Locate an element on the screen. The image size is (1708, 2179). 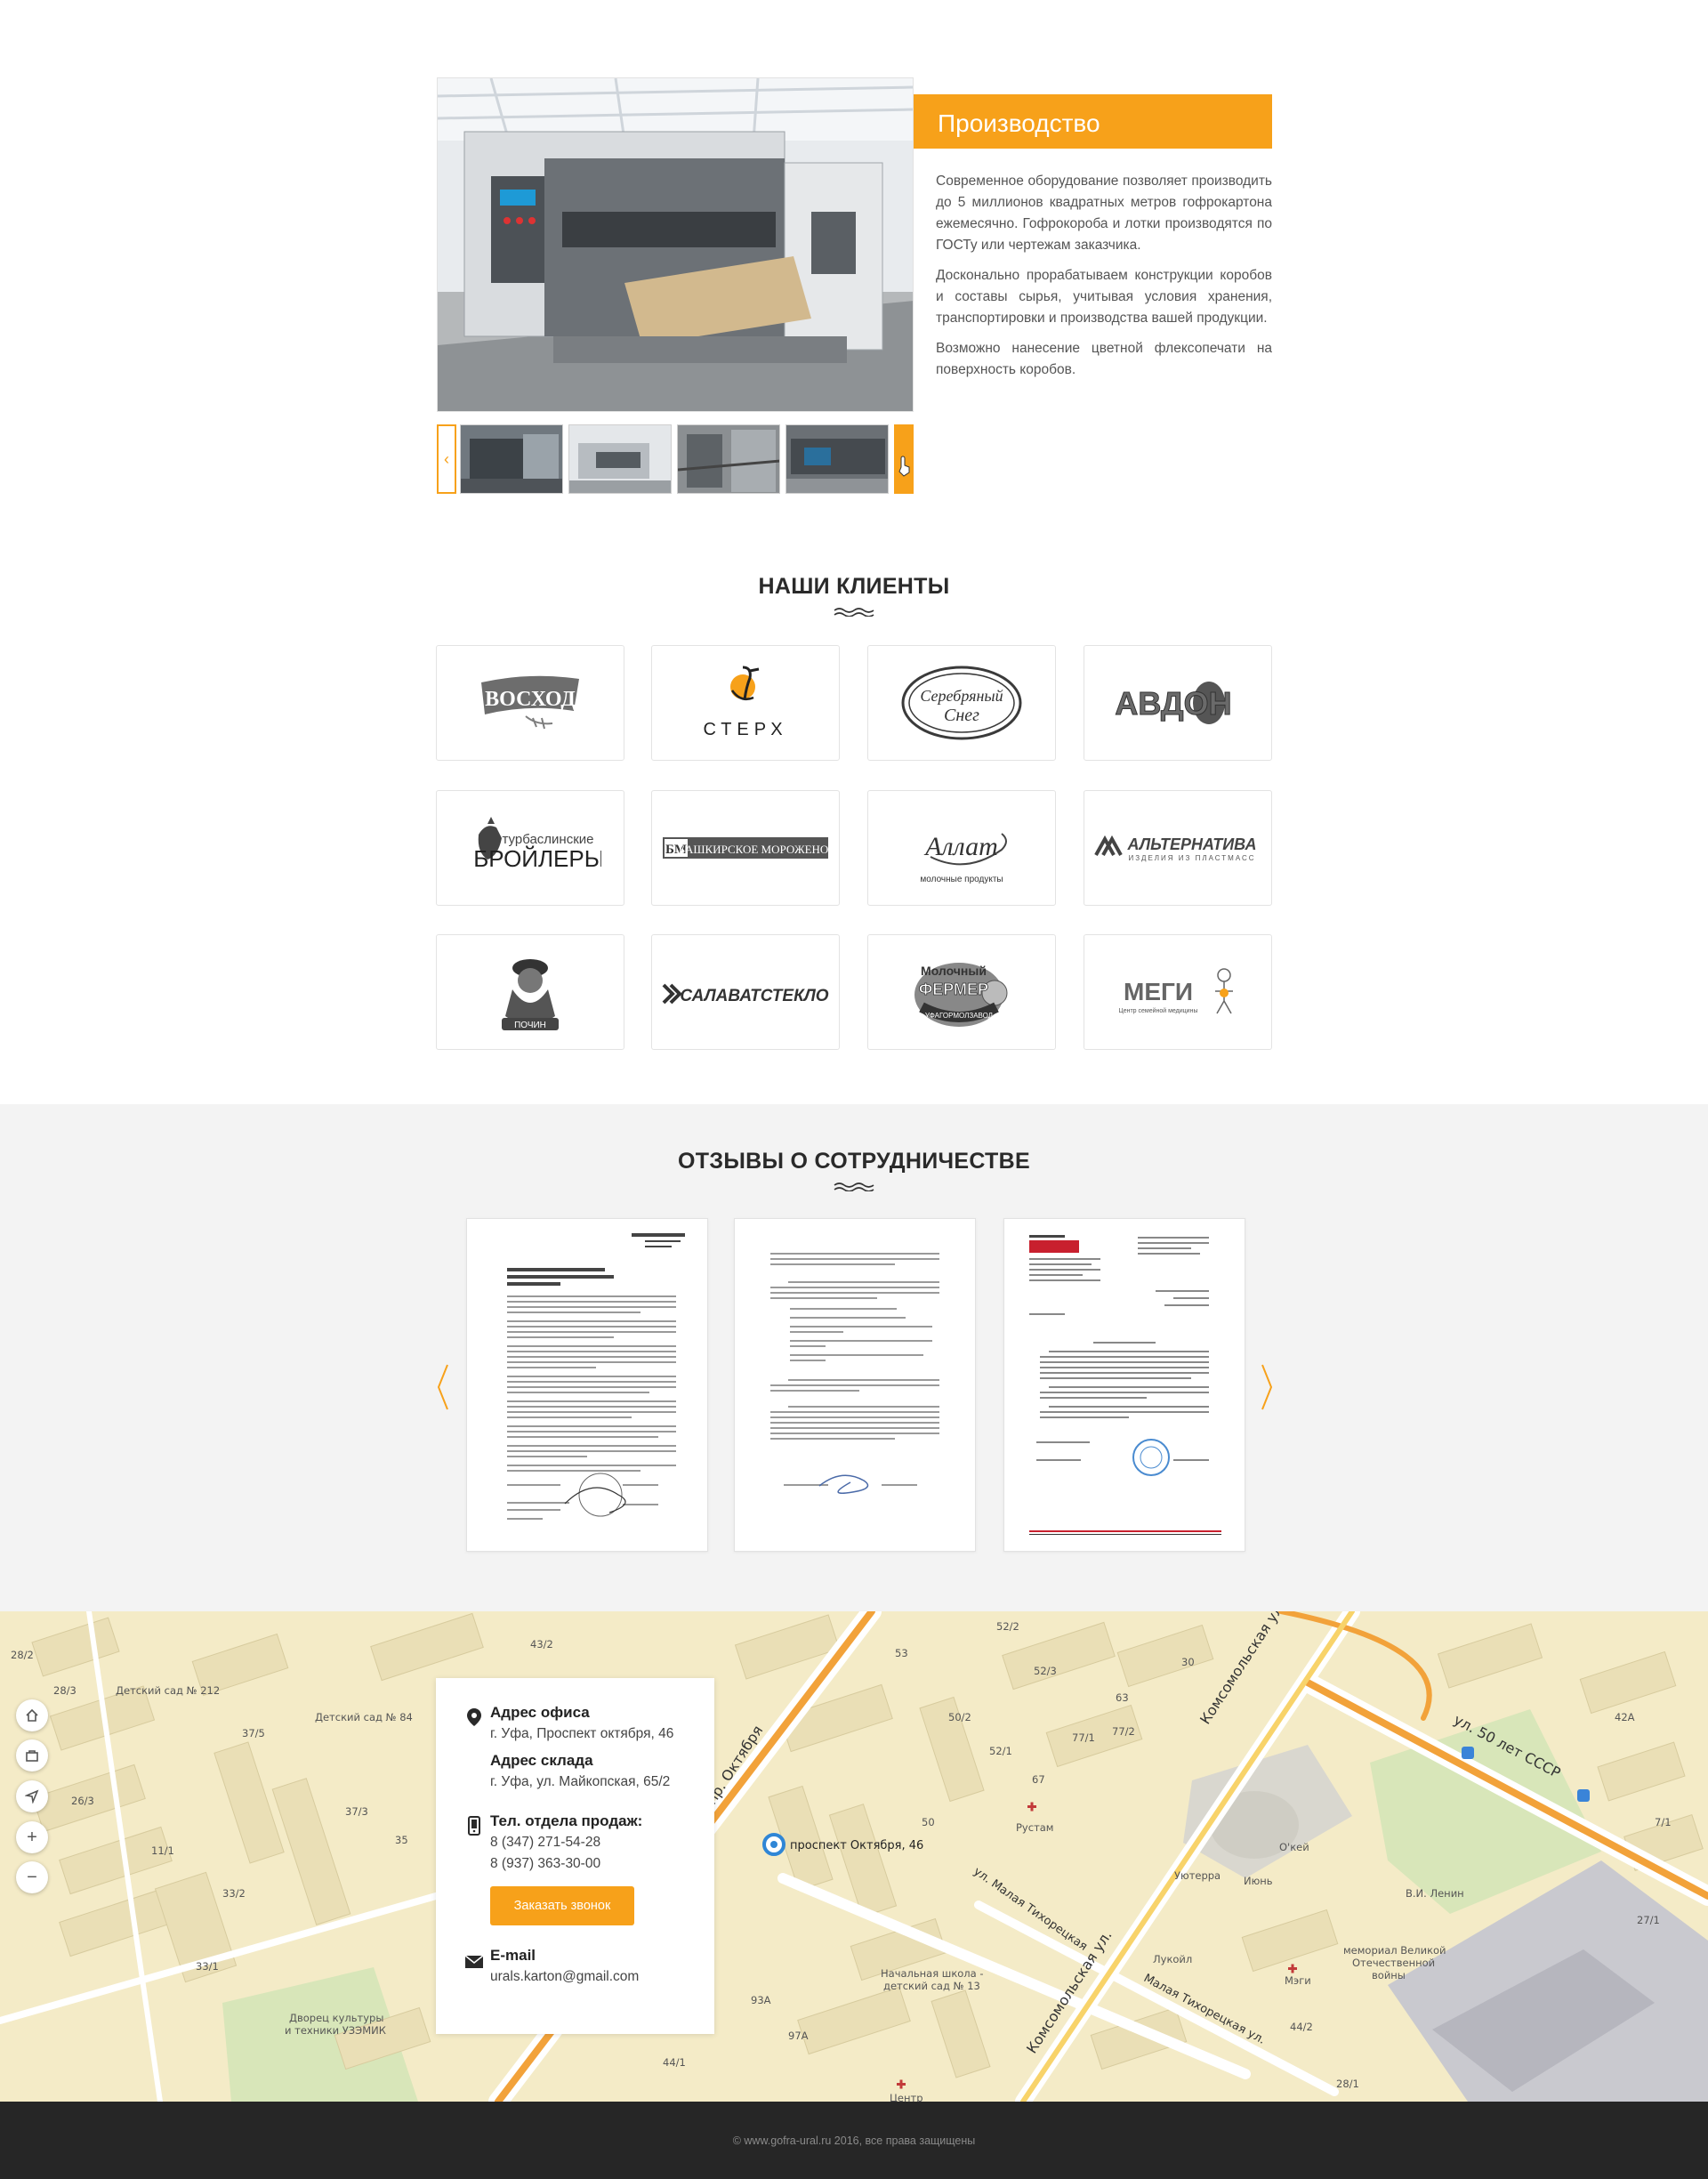
map-house-number: 26/3 is located at coordinates (82, 1801).